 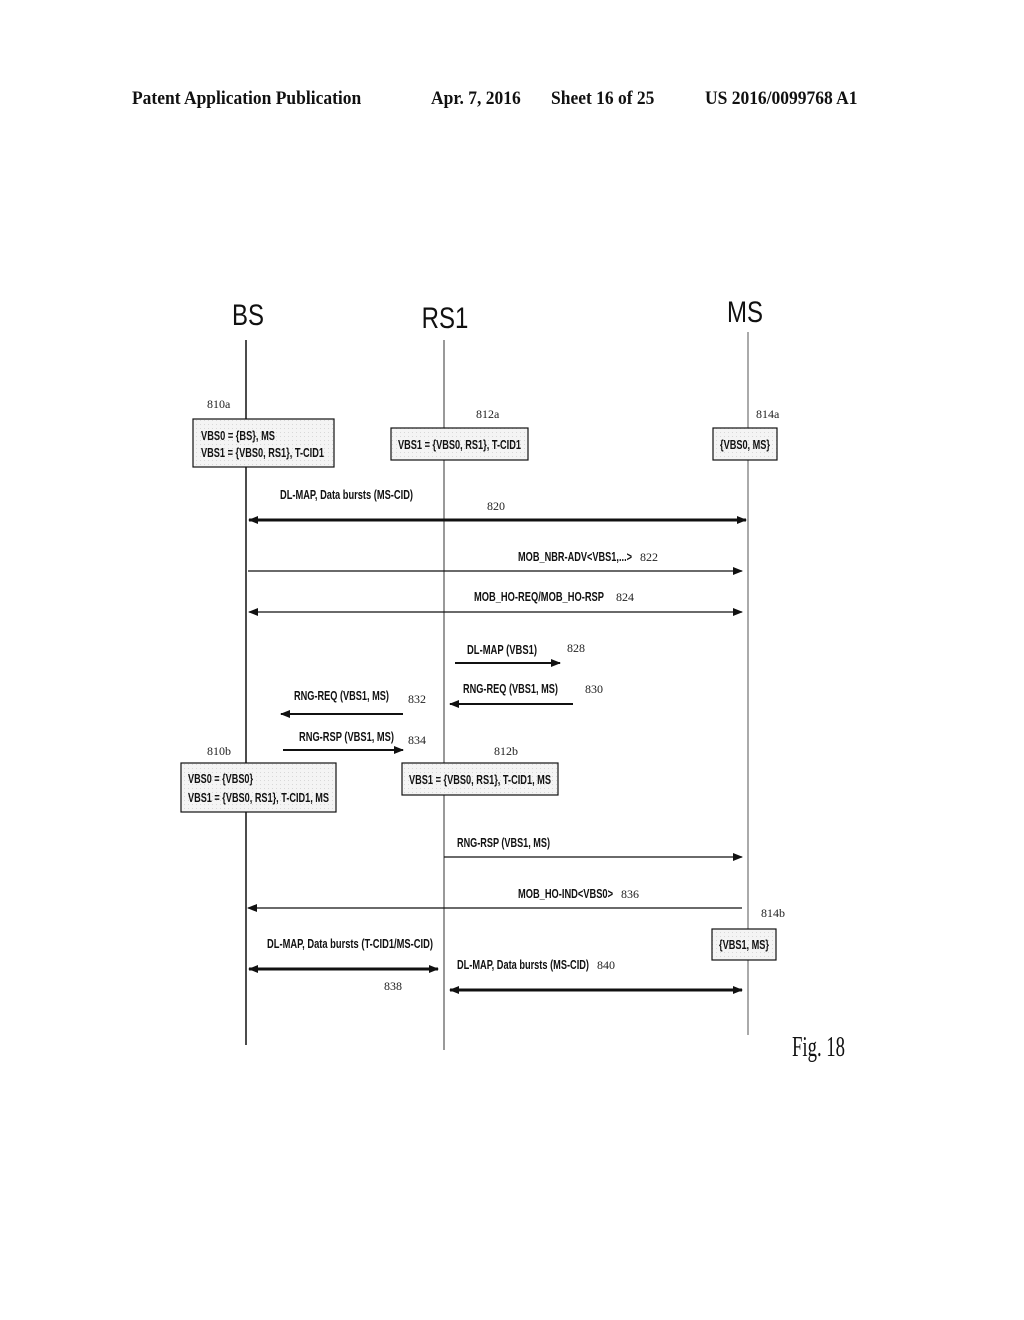 What do you see at coordinates (445, 317) in the screenshot?
I see `actor-rs1-label: RS1` at bounding box center [445, 317].